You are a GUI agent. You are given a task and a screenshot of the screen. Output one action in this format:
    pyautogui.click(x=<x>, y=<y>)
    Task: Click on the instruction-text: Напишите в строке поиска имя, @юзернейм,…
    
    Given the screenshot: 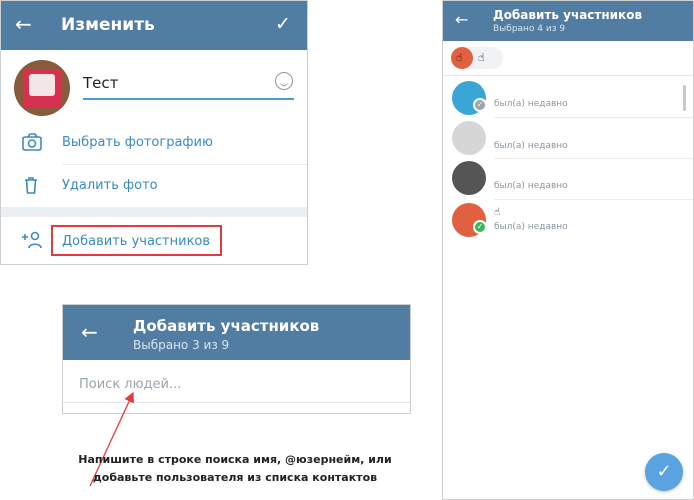 What is the action you would take?
    pyautogui.click(x=235, y=468)
    